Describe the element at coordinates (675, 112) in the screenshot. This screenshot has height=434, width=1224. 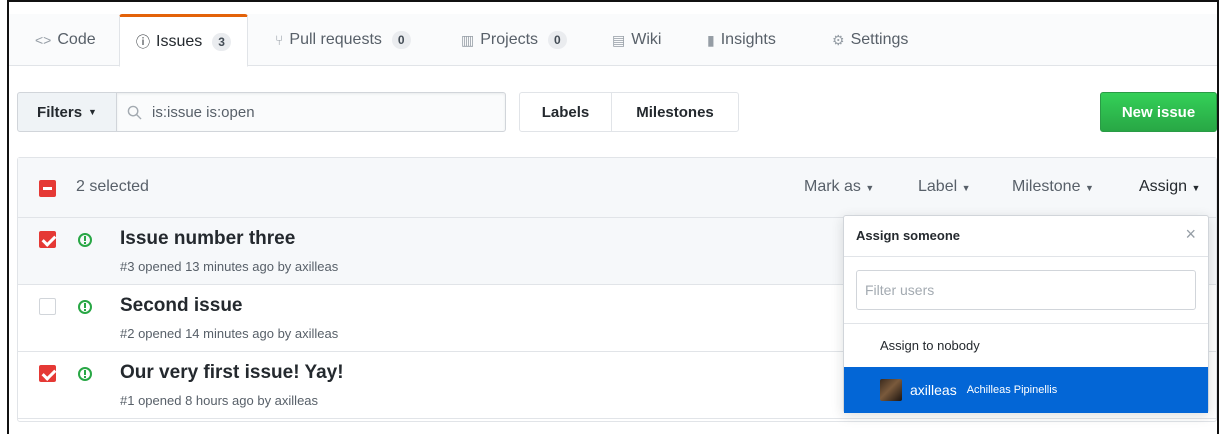
I see `milestones-button: Milestones` at that location.